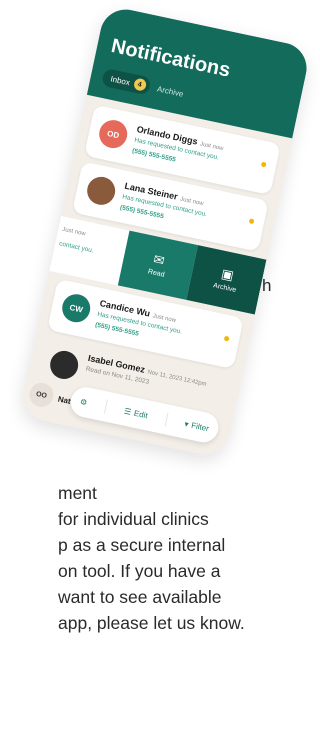 The image size is (320, 756). I want to click on avatar: OD, so click(113, 134).